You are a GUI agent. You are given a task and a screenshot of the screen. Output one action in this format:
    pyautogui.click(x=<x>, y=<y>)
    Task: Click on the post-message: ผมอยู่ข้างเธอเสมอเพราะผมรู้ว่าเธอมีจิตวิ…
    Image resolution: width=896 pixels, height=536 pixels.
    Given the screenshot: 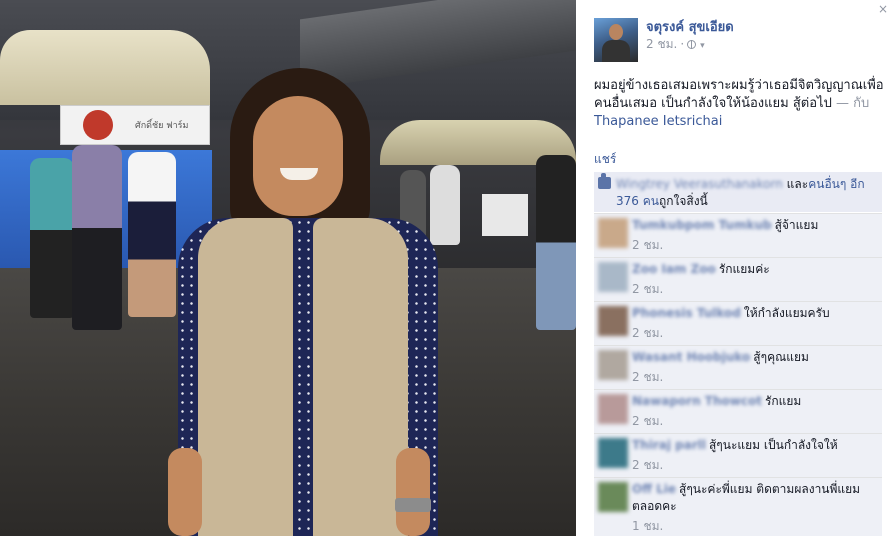 What is the action you would take?
    pyautogui.click(x=740, y=104)
    